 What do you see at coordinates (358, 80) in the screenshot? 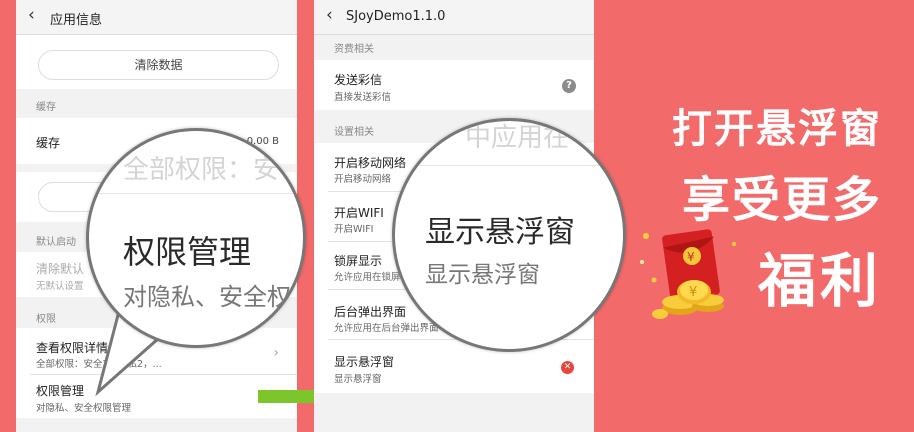
I see `send-mms-title: 发送彩信` at bounding box center [358, 80].